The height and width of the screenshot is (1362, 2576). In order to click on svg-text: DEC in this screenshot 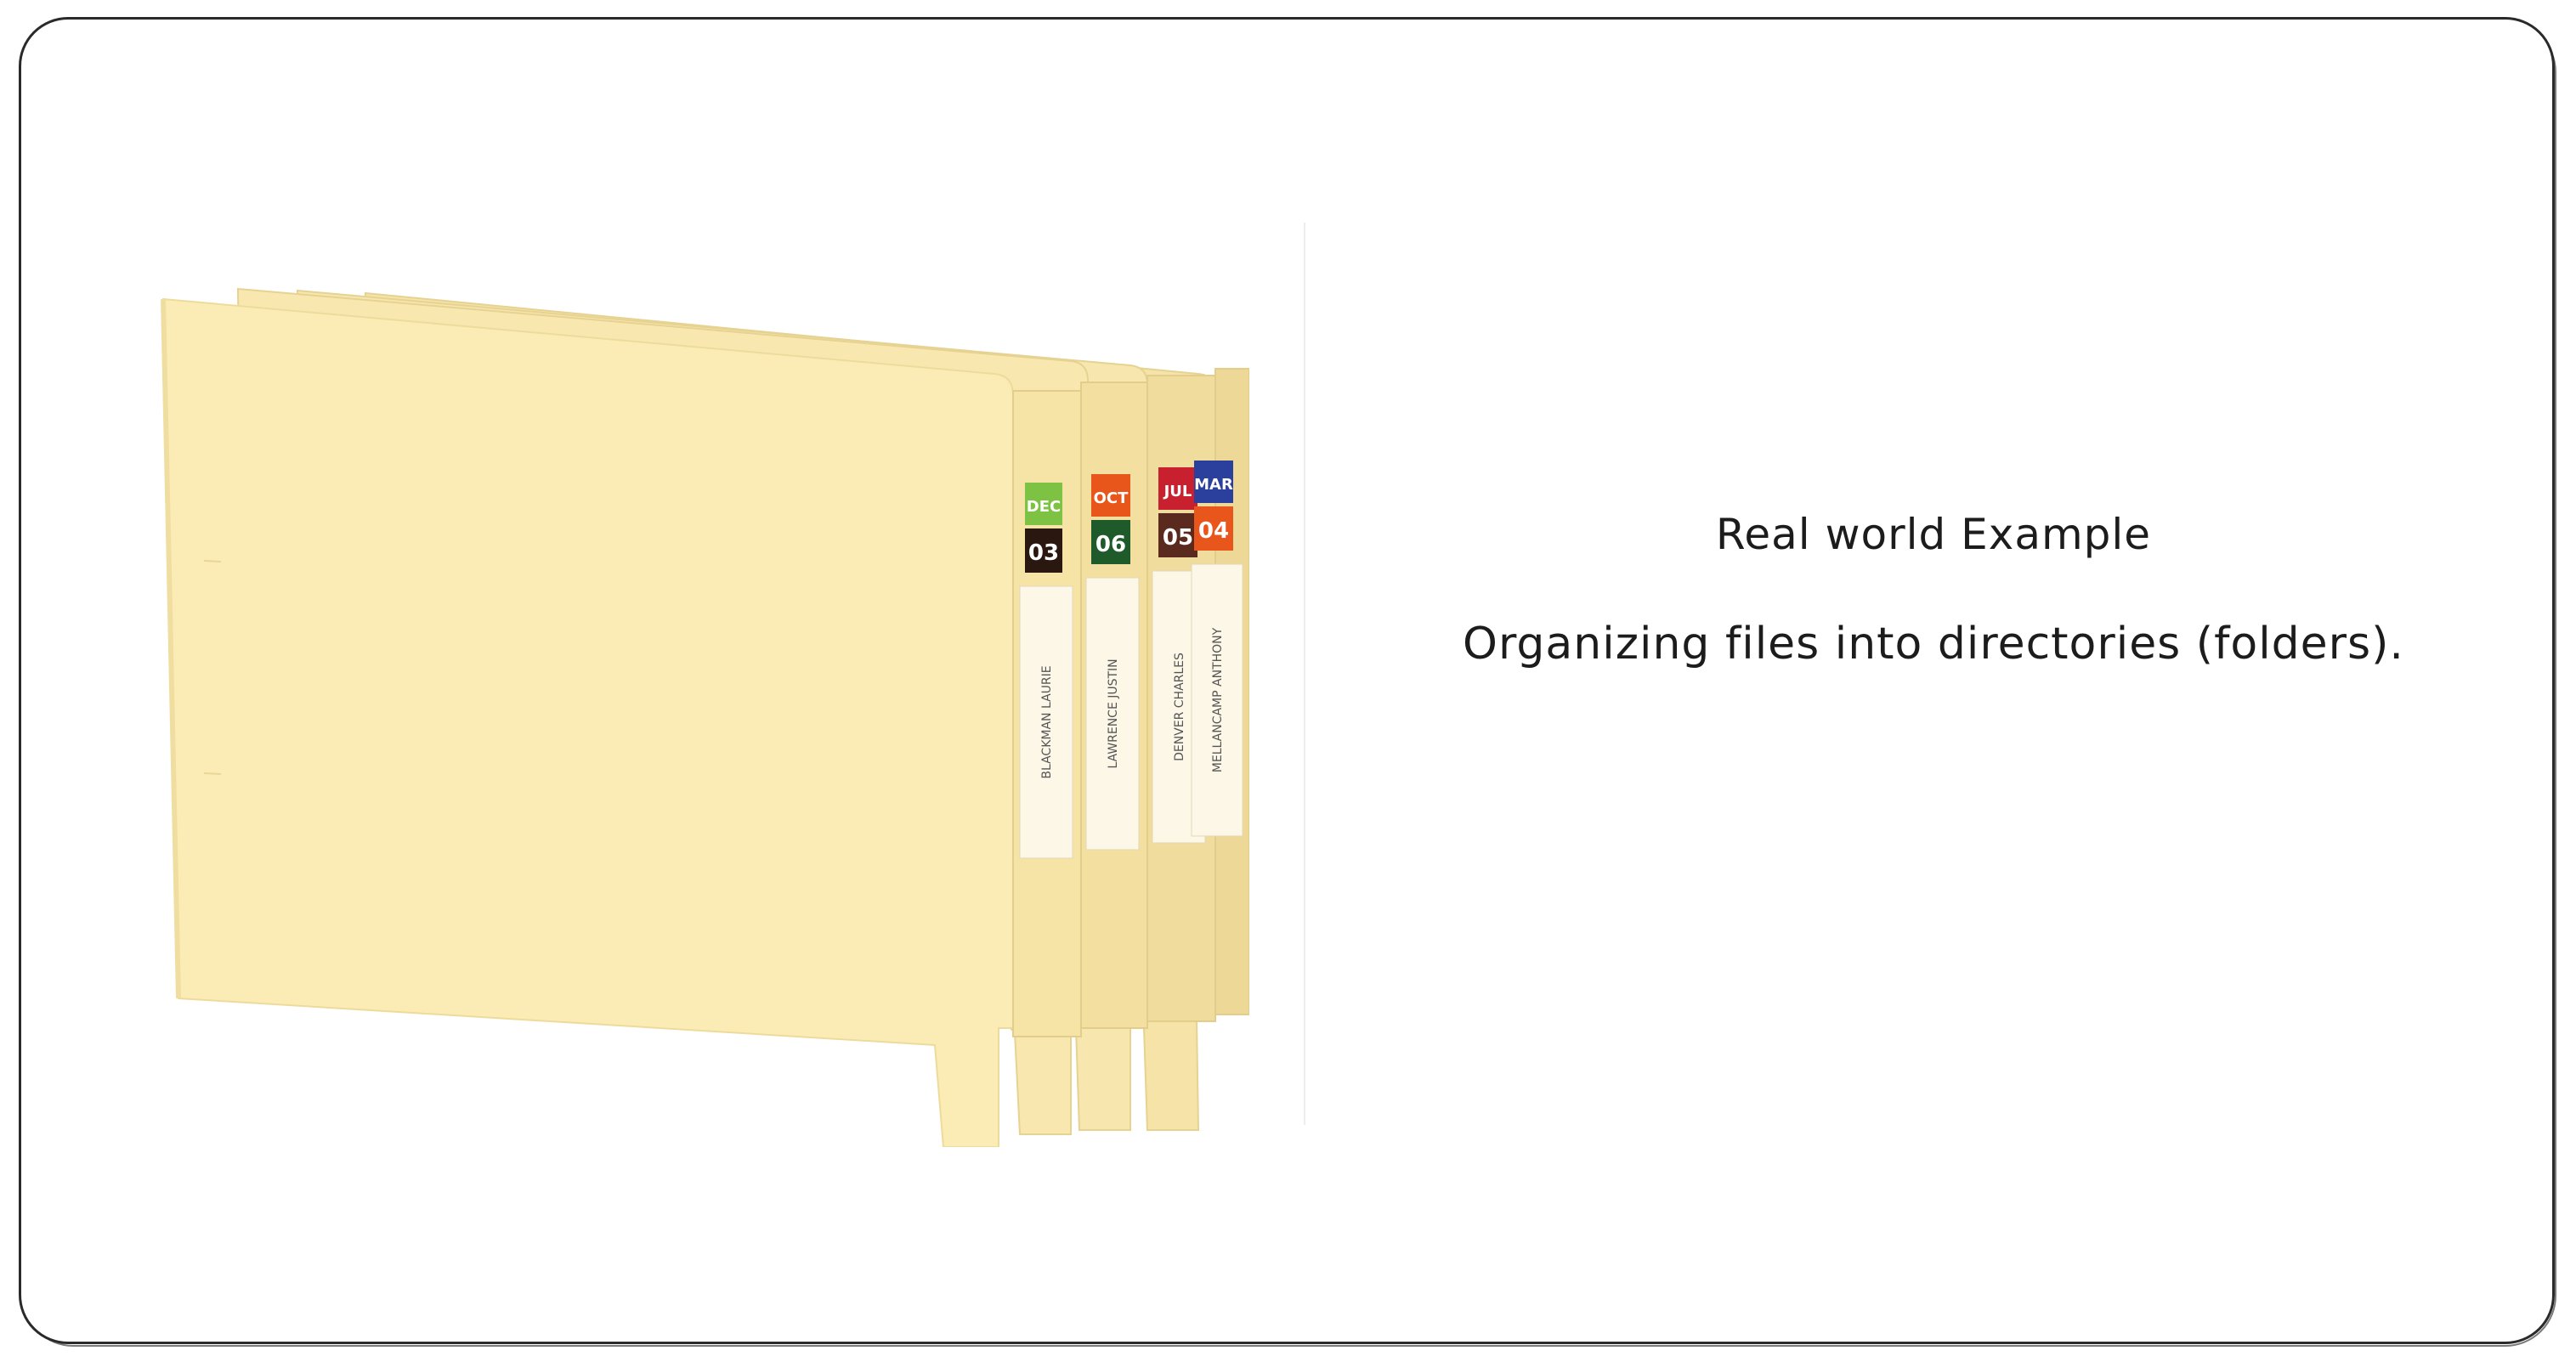, I will do `click(1044, 507)`.